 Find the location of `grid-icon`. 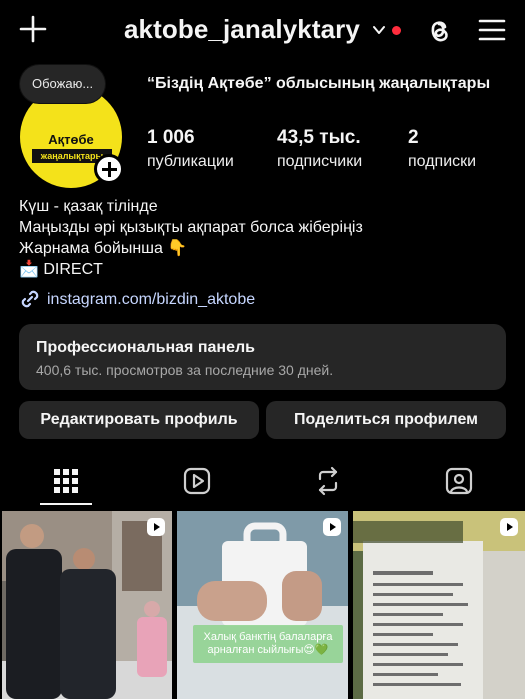

grid-icon is located at coordinates (66, 481).